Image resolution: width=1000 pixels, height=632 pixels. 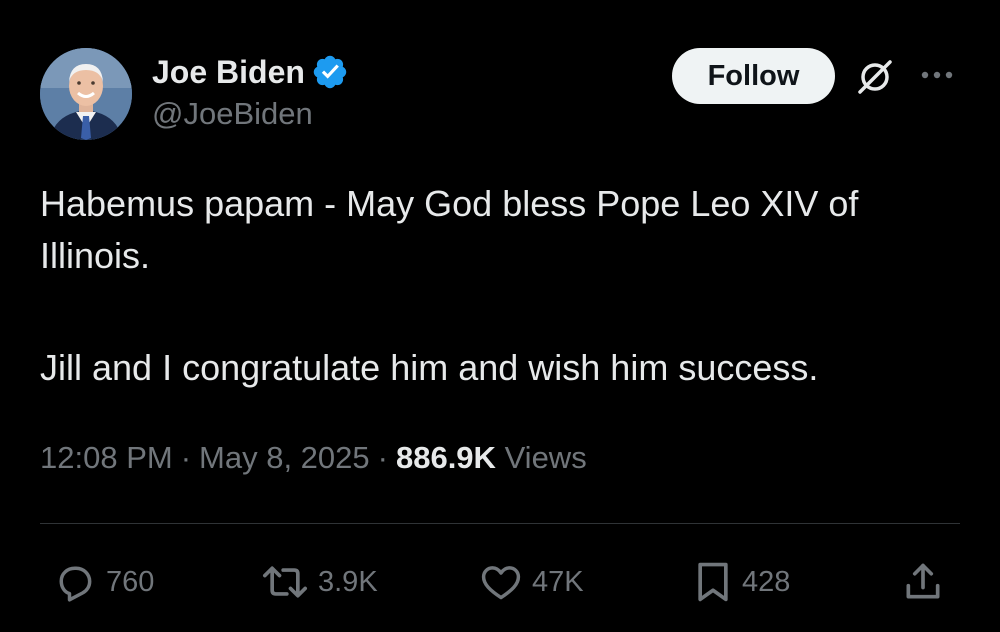 I want to click on tweet-time: 12:08 PM, so click(x=106, y=457).